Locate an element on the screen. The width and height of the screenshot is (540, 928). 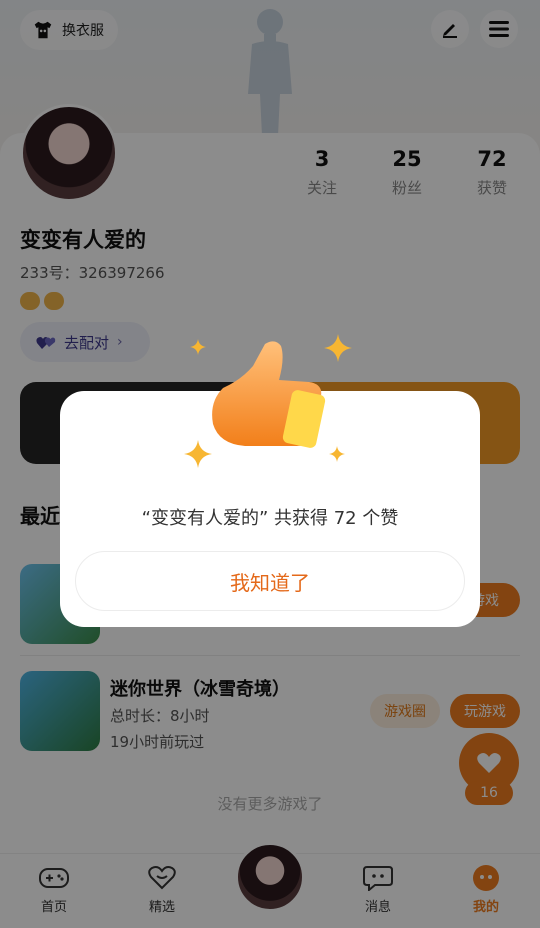
thumbs-up-icon is located at coordinates (269, 394).